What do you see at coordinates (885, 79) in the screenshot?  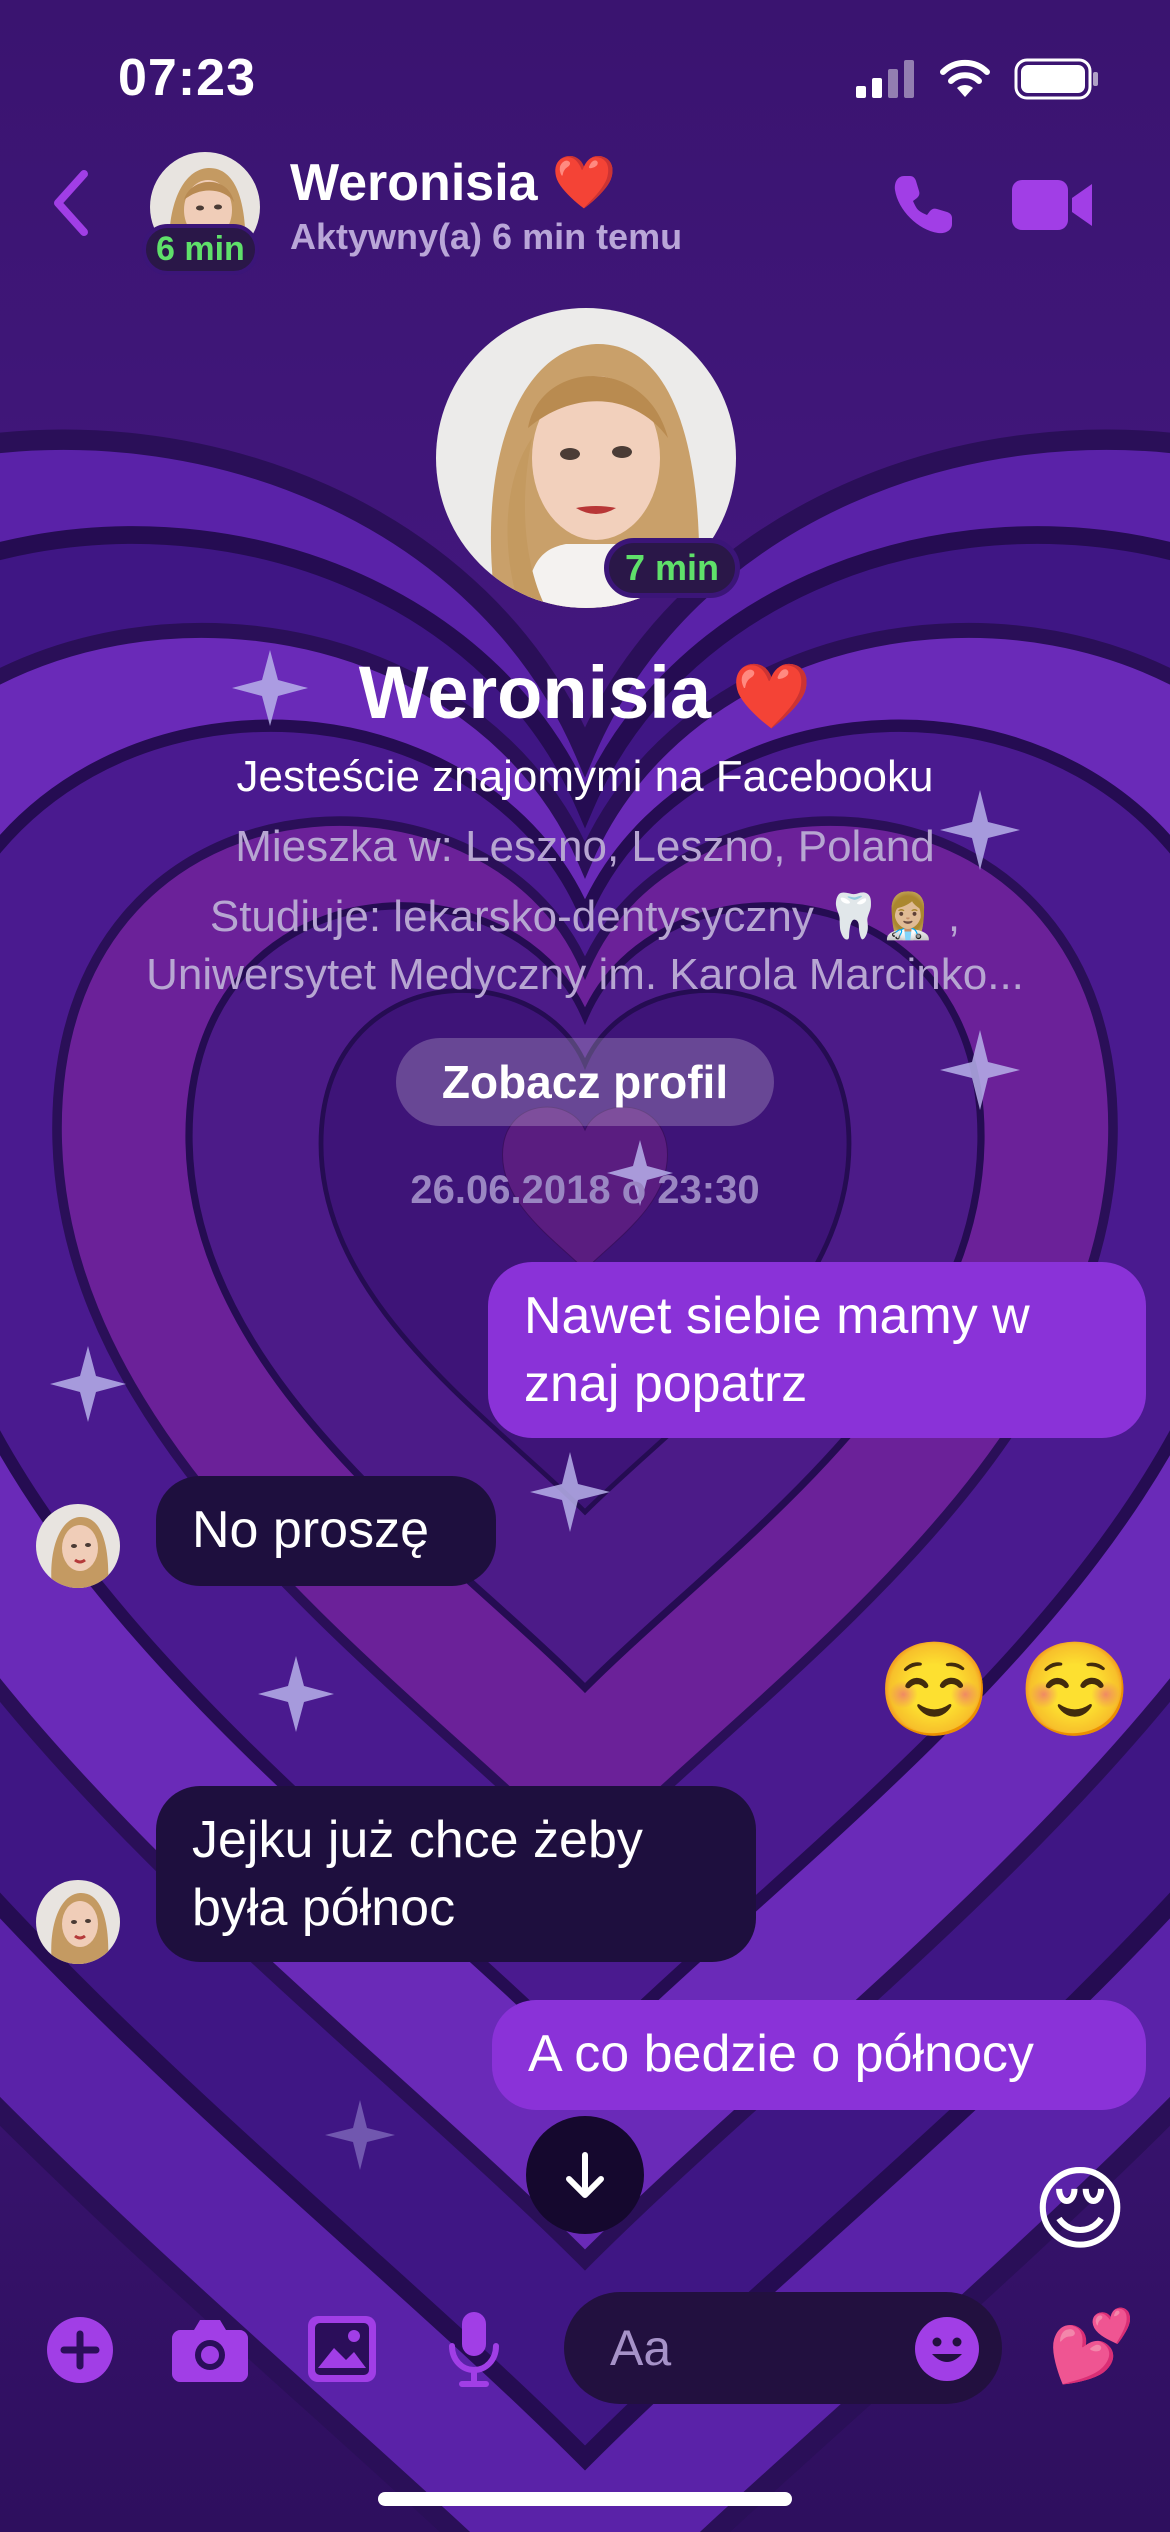 I see `cellular-signal-icon` at bounding box center [885, 79].